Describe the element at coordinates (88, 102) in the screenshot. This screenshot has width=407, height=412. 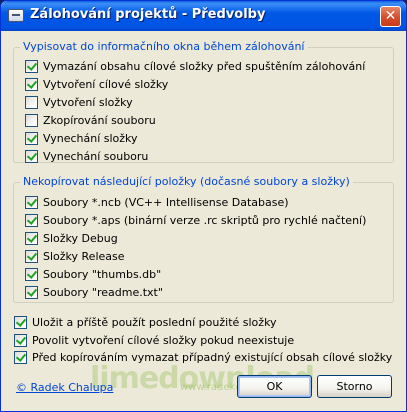
I see `checkbox-label: Vytvoření složky` at that location.